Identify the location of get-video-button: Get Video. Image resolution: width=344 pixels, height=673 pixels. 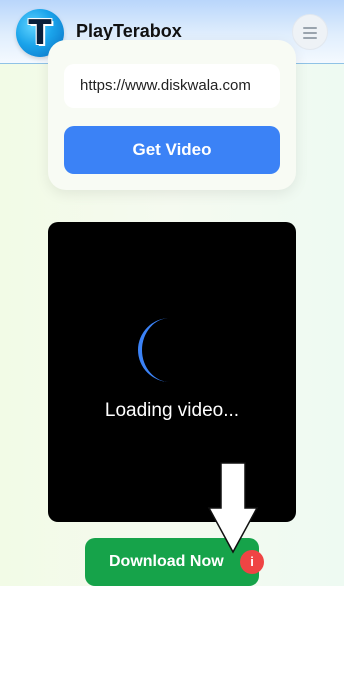
(172, 150).